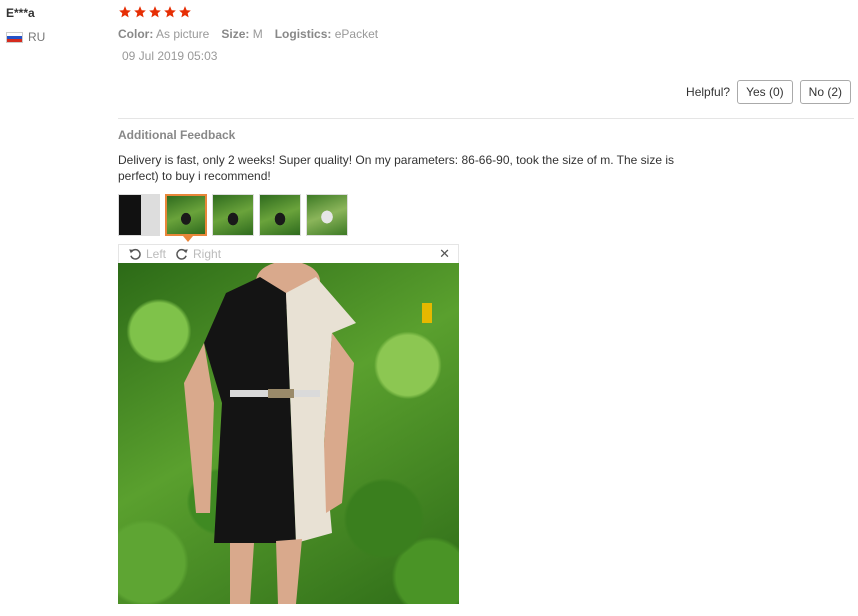  What do you see at coordinates (170, 56) in the screenshot?
I see `review-date: 09 Jul 2019 05:03` at bounding box center [170, 56].